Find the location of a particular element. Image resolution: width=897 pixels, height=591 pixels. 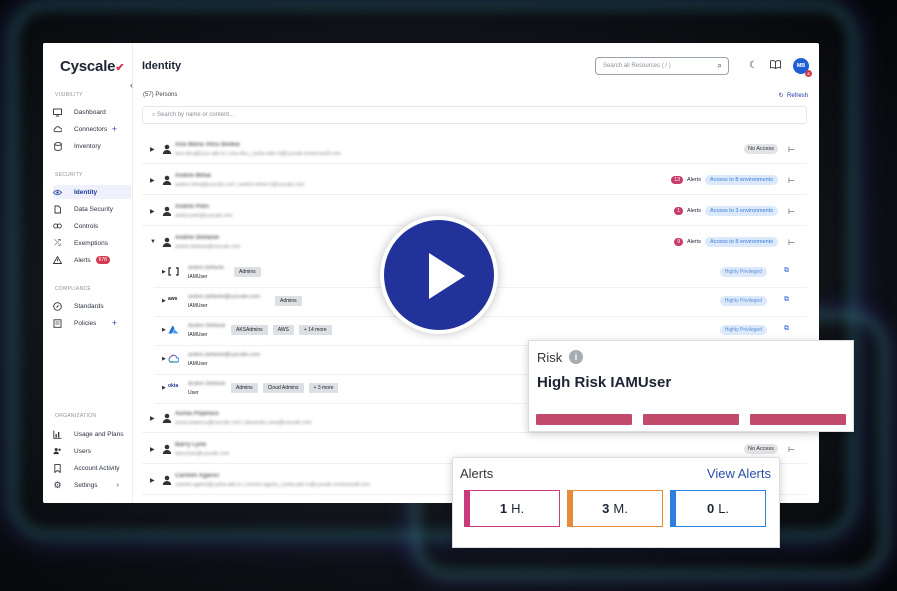

dark-mode-icon: ☾ is located at coordinates (753, 65).